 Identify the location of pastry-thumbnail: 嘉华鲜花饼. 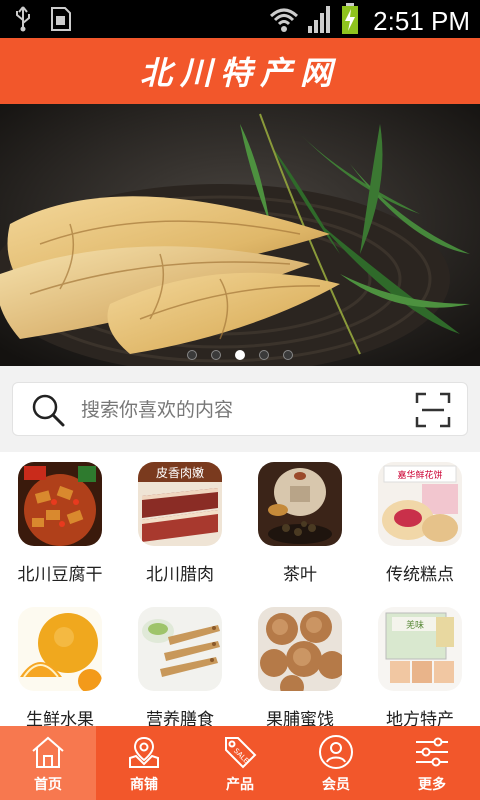
(420, 504).